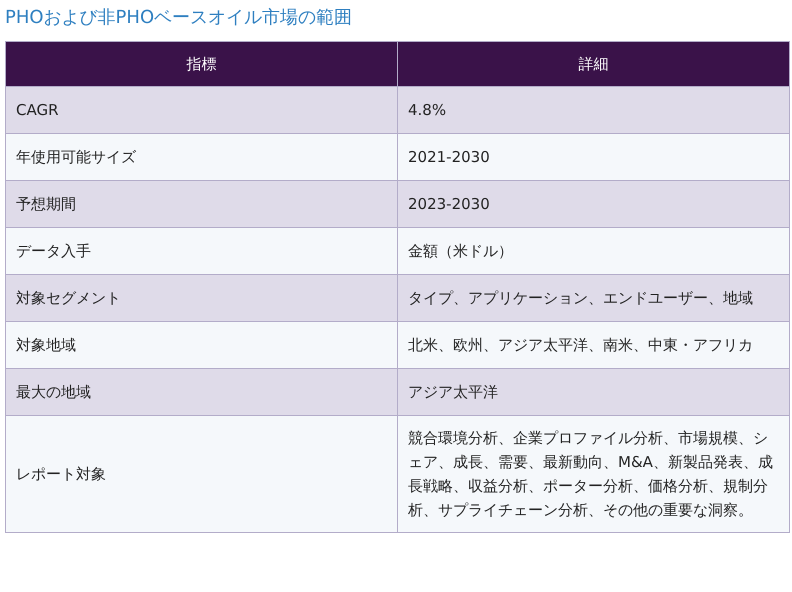  I want to click on table-cell: 予想期間, so click(202, 204).